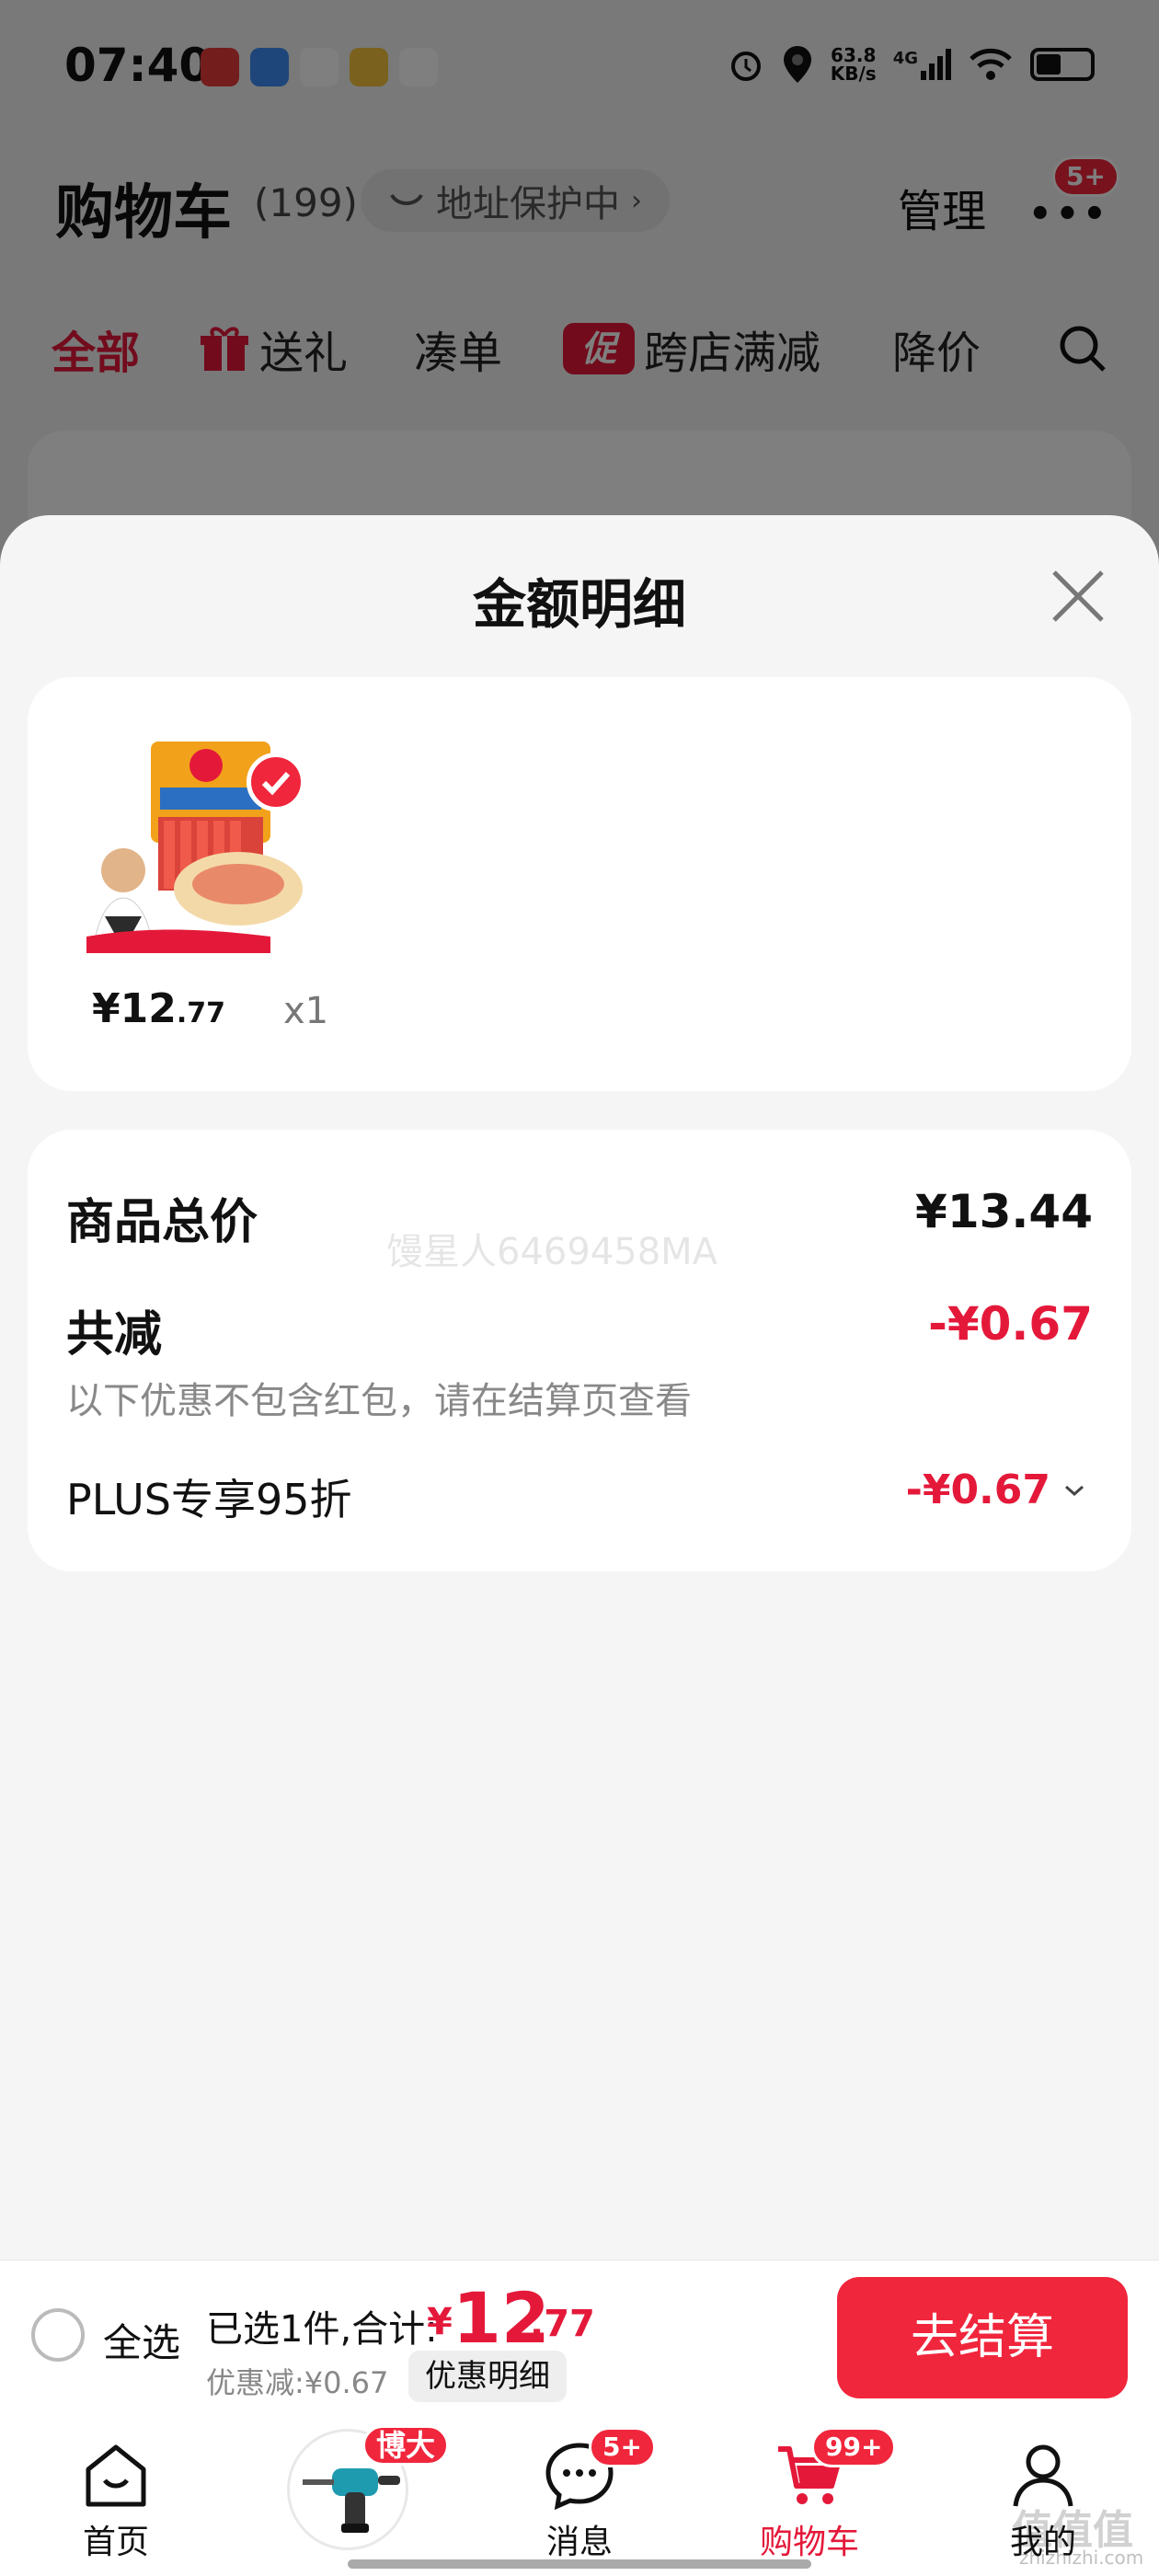  I want to click on product-quantity: x1, so click(306, 1011).